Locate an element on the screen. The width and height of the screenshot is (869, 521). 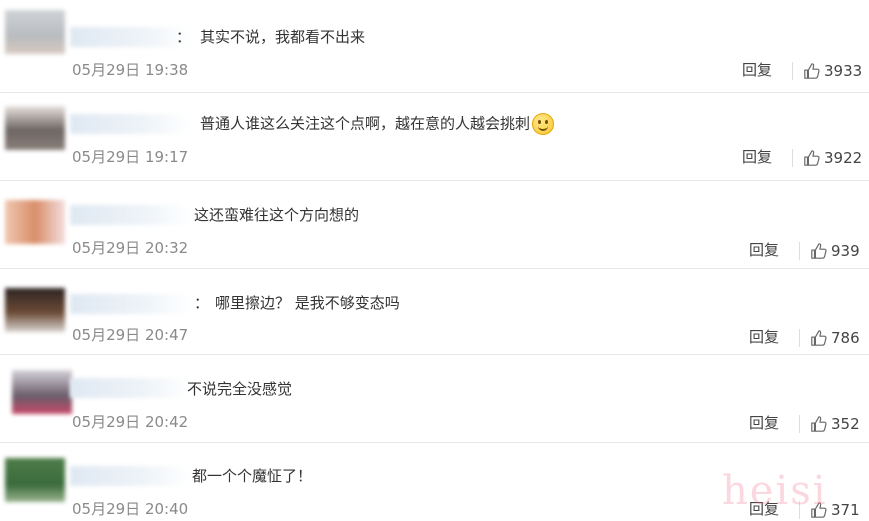
comment-text: 普通人谁这么关注这个点啊，越在意的人越会挑刺 is located at coordinates (377, 124).